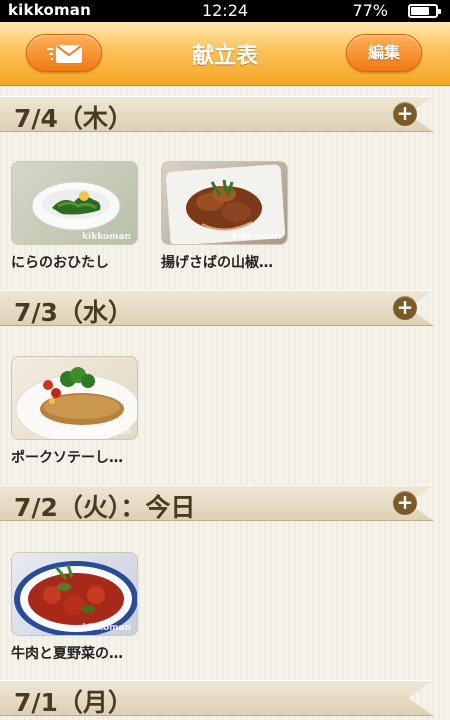 Image resolution: width=450 pixels, height=720 pixels. I want to click on recipe-item: kikkoman にらのおひたし, so click(75, 216).